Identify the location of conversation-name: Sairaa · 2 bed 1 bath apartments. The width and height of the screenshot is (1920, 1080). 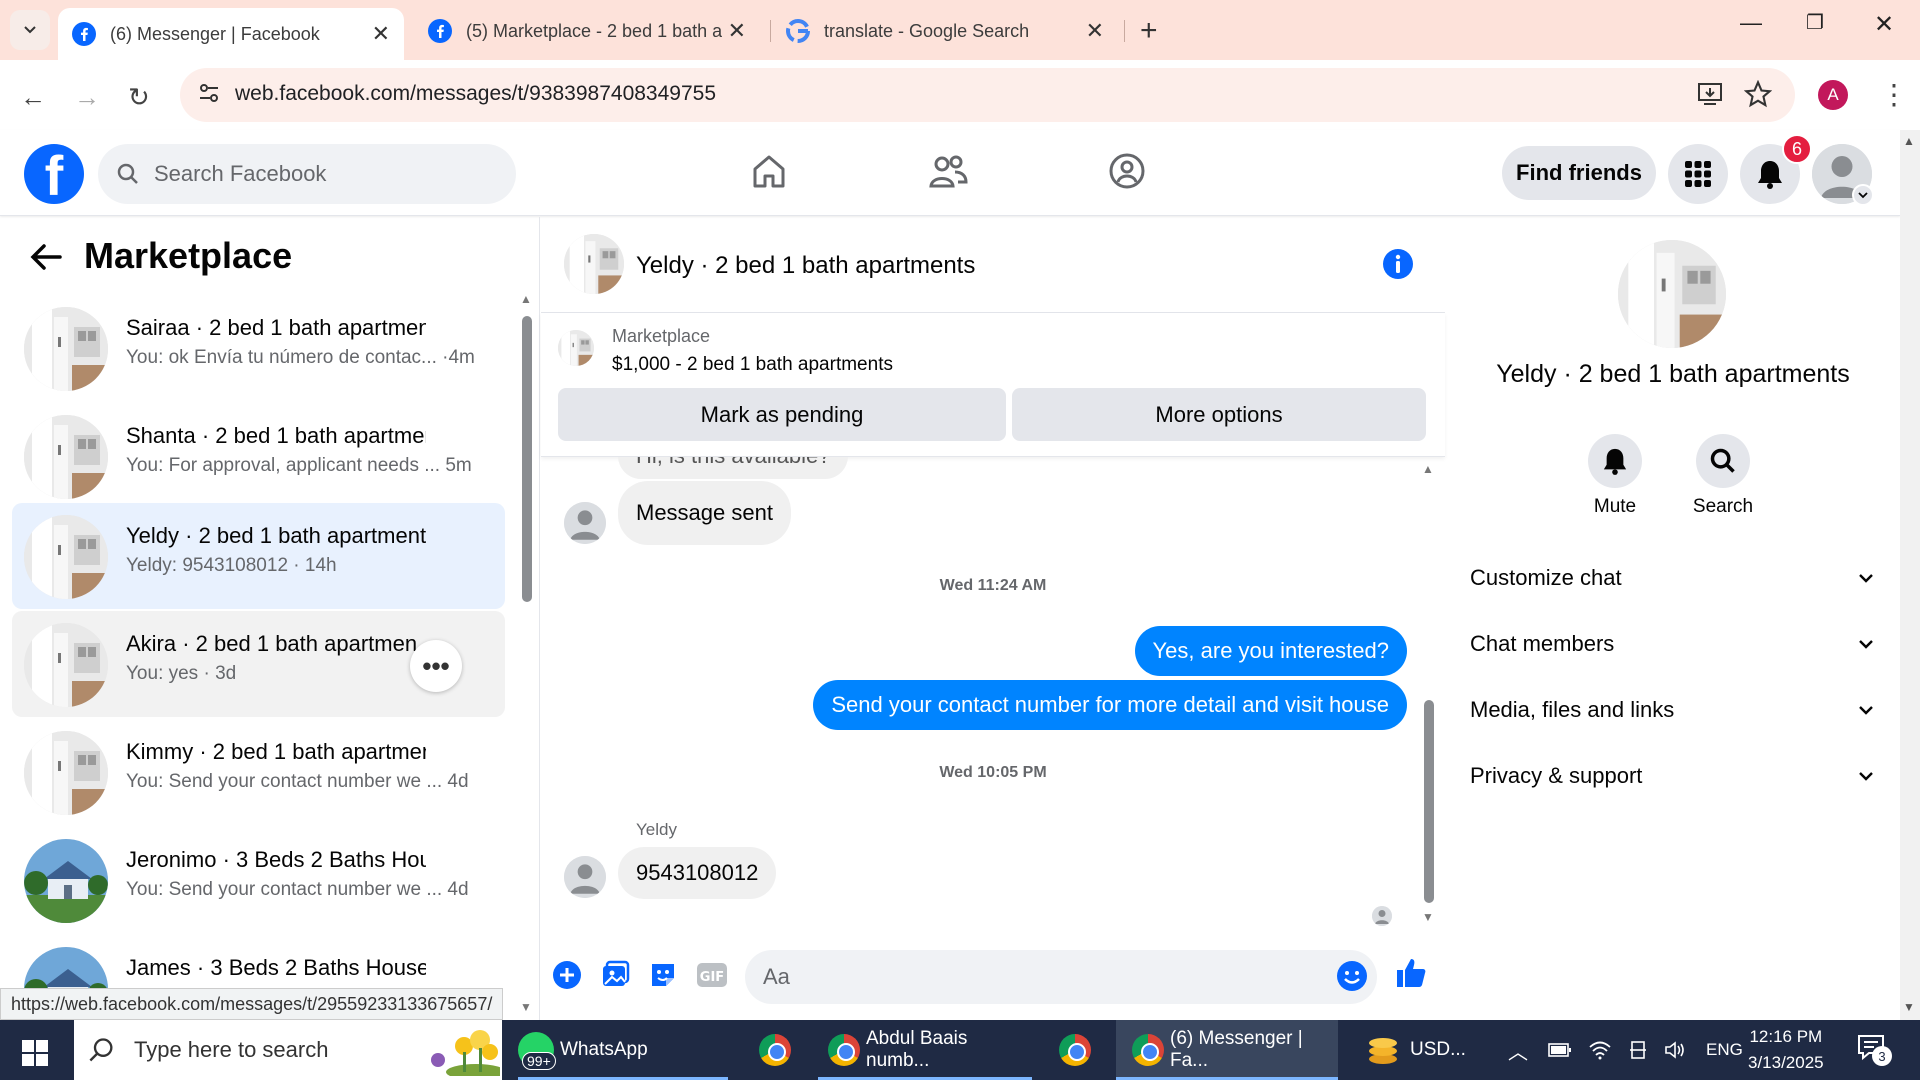
(276, 327).